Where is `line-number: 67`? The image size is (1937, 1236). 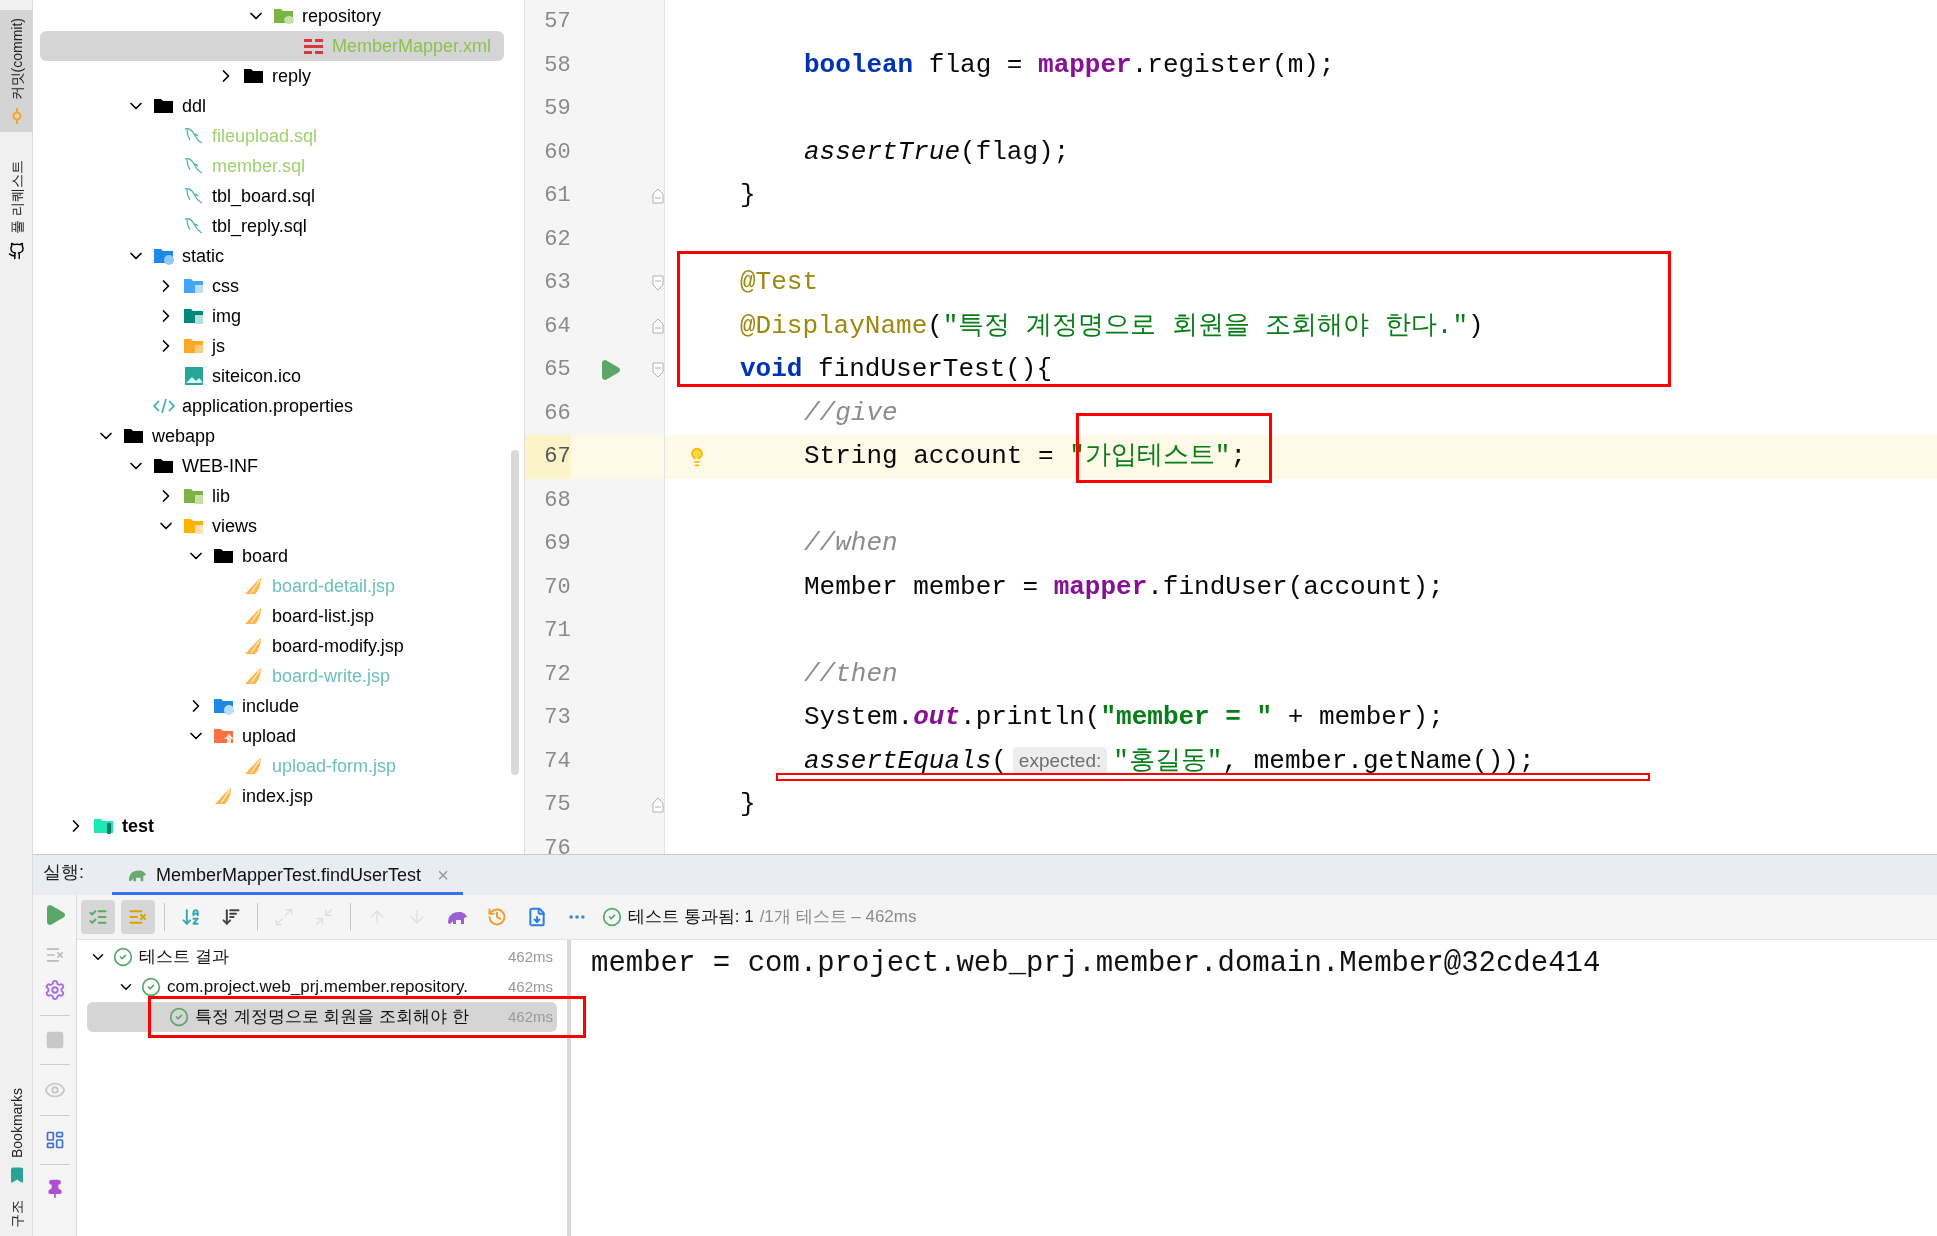 line-number: 67 is located at coordinates (548, 457).